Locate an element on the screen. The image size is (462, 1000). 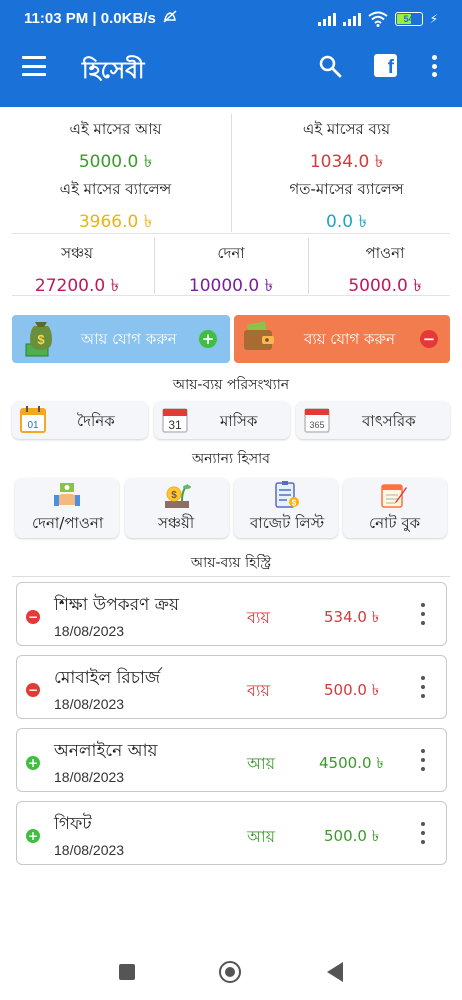
history-item-amount: 4500.0 ৳ is located at coordinates (351, 763).